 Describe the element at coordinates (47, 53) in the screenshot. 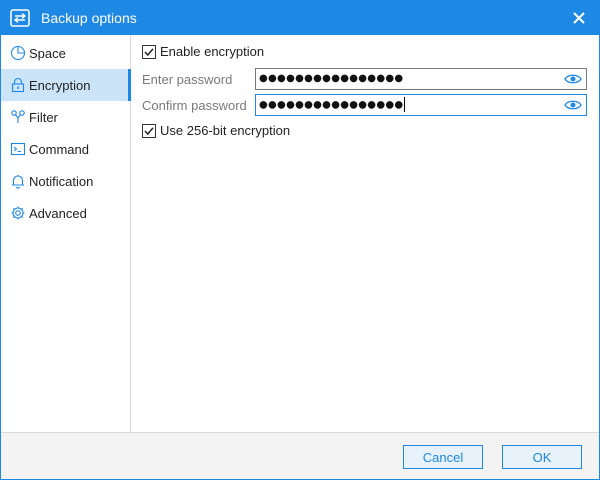

I see `sidebar-item-label: Space` at that location.